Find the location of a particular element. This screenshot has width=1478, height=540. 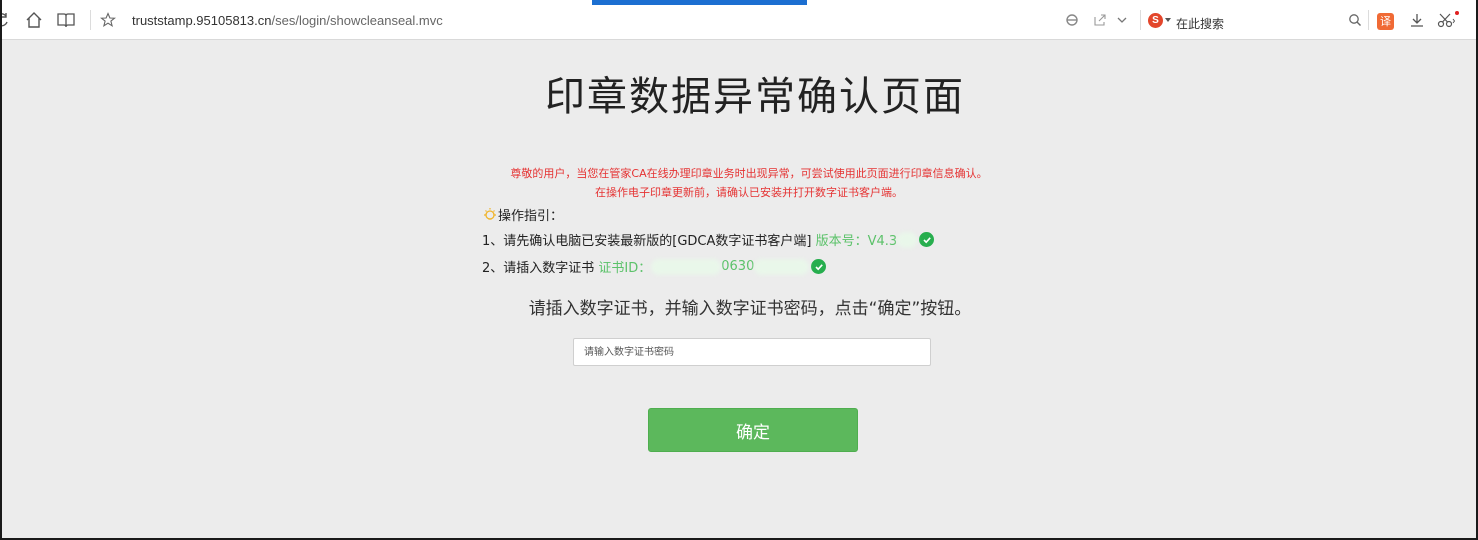

search-box-label: 在此搜索 is located at coordinates (1200, 23).